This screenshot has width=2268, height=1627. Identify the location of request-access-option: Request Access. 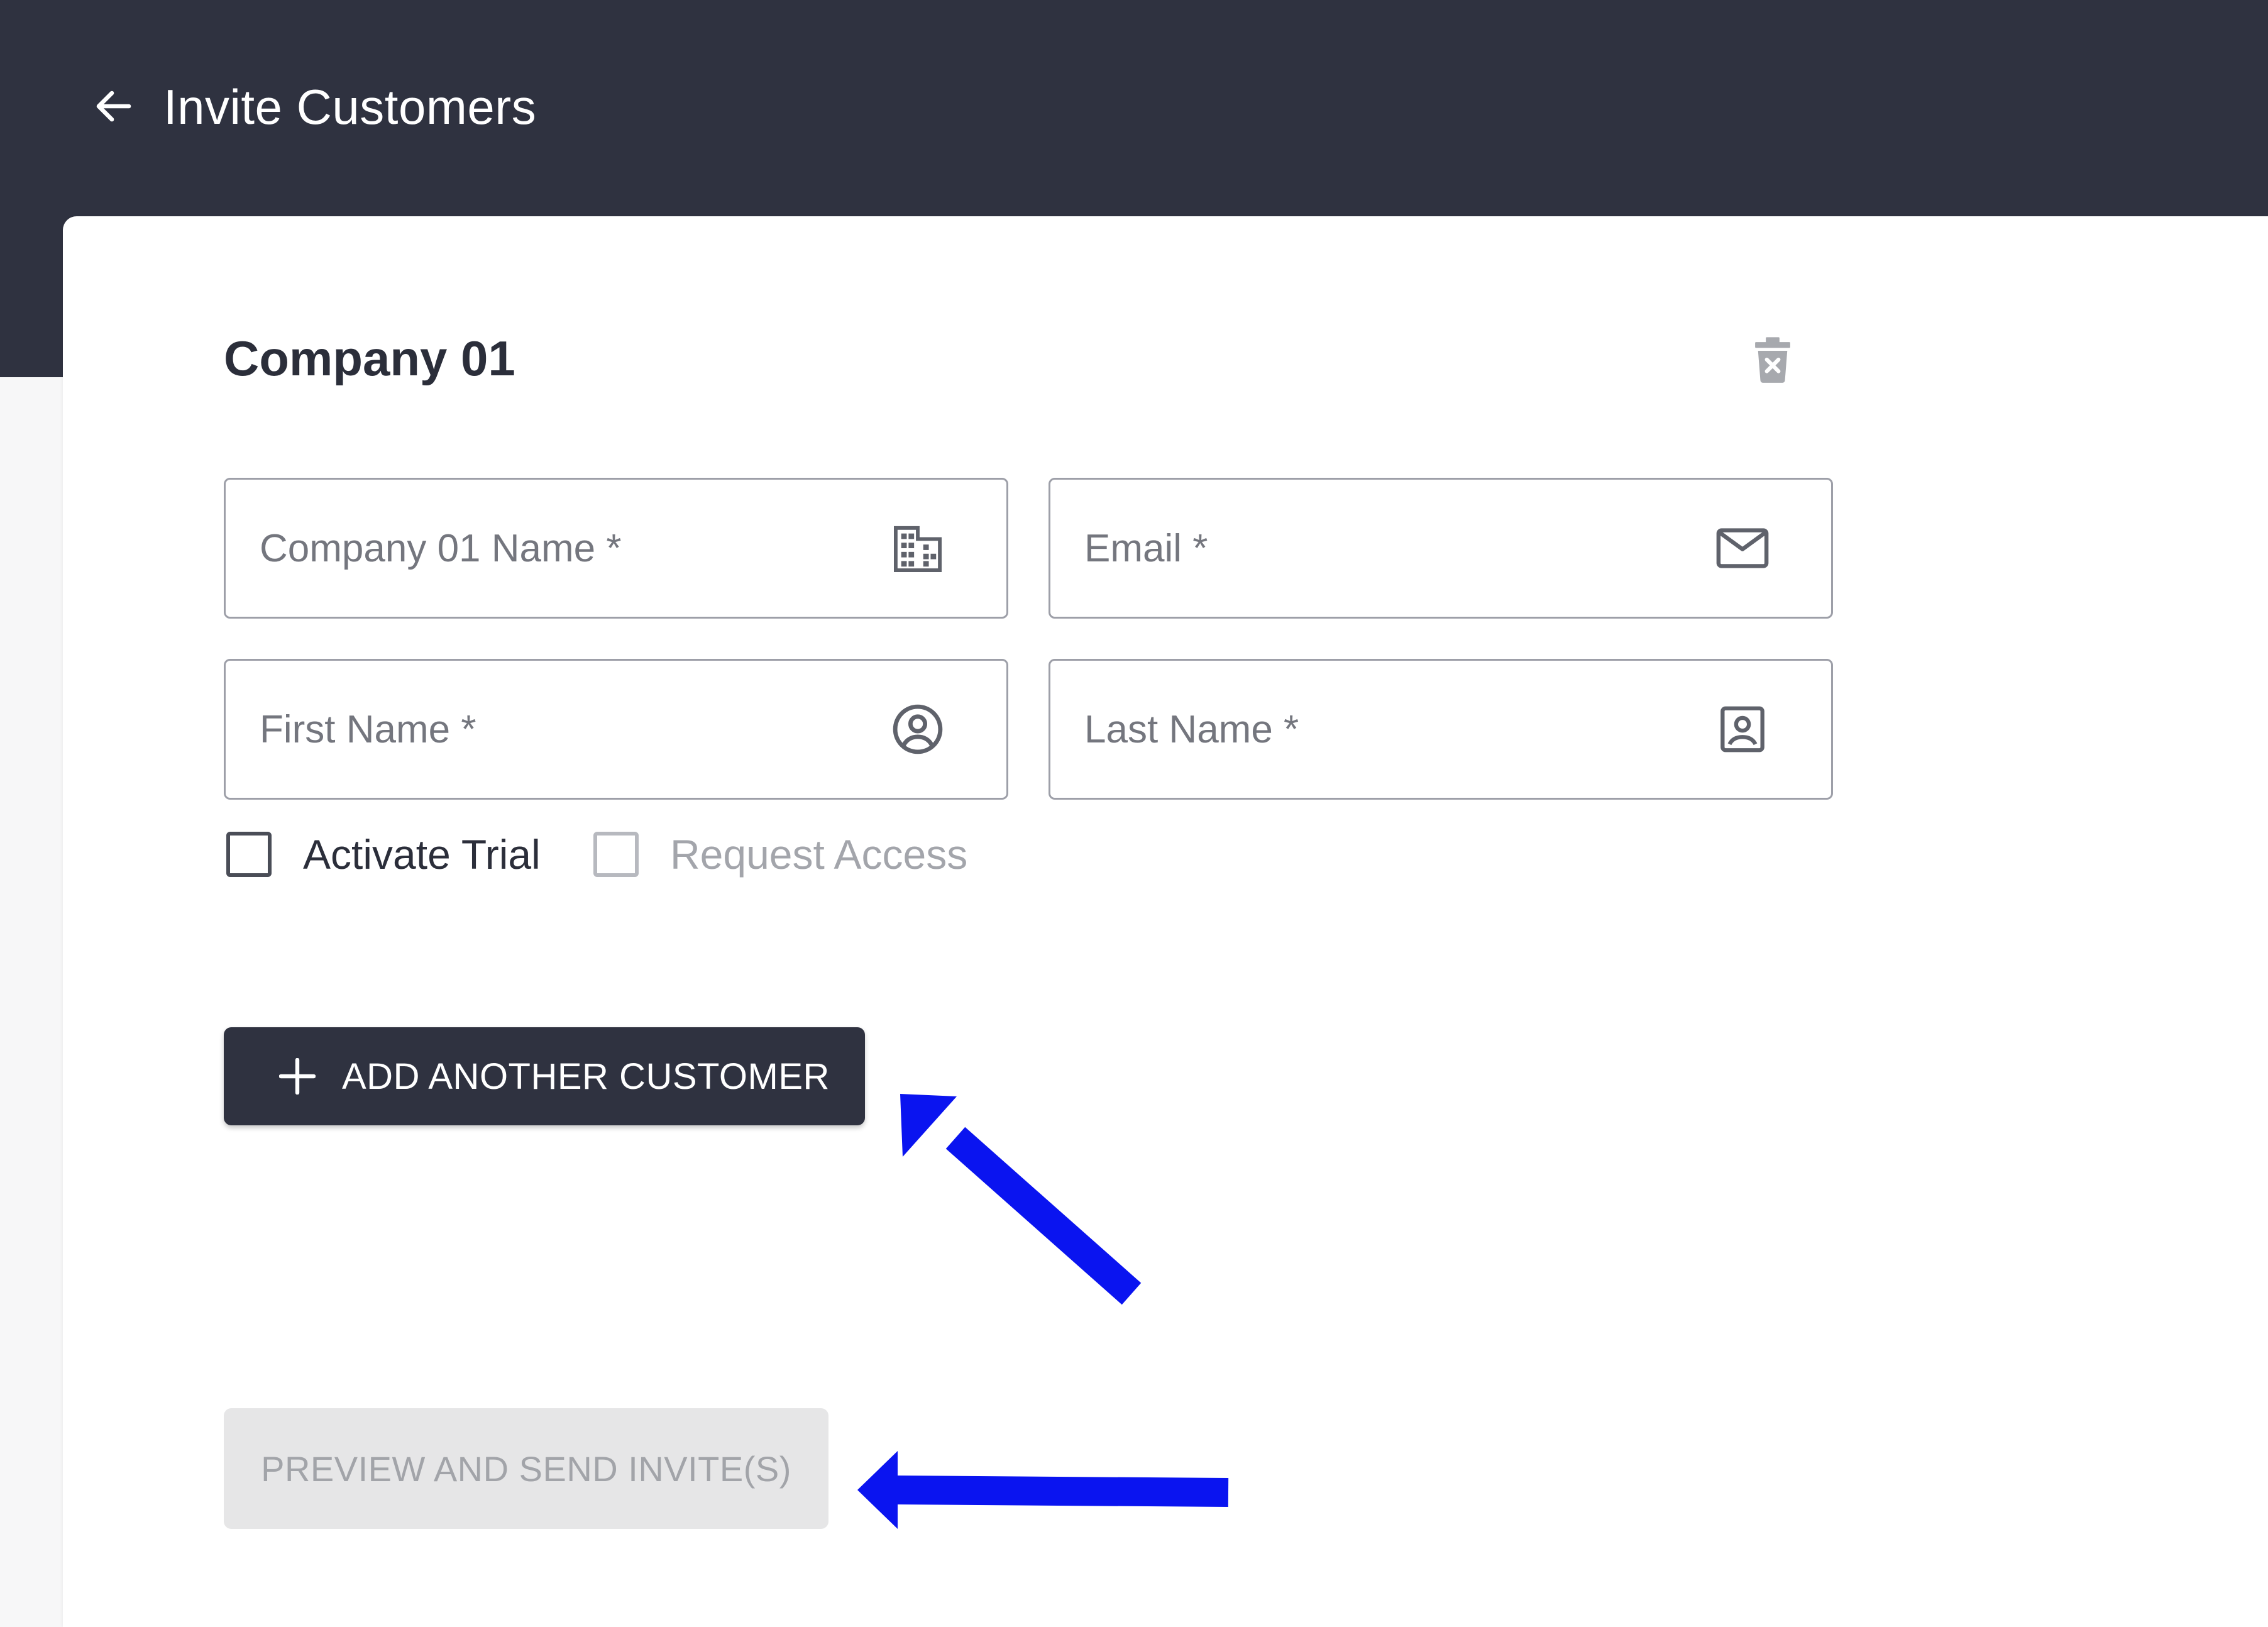
(780, 854).